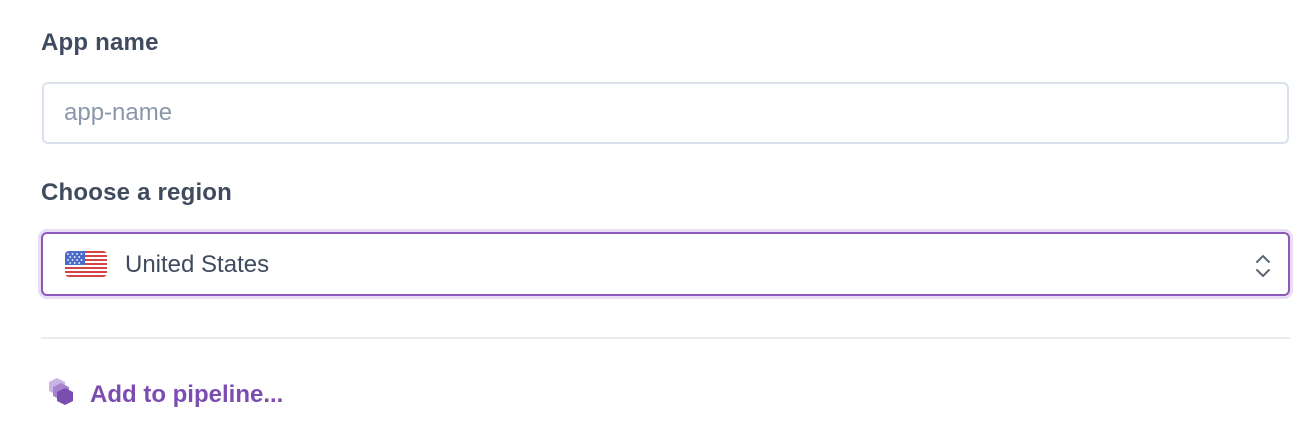 This screenshot has height=436, width=1312. What do you see at coordinates (665, 338) in the screenshot?
I see `section-divider` at bounding box center [665, 338].